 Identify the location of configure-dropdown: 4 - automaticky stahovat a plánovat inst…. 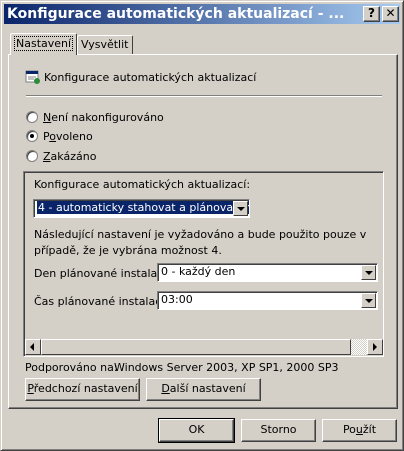
(141, 208).